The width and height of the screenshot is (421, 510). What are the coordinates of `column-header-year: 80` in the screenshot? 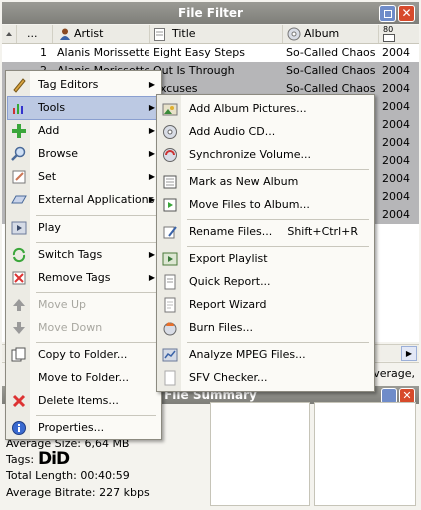 It's located at (399, 34).